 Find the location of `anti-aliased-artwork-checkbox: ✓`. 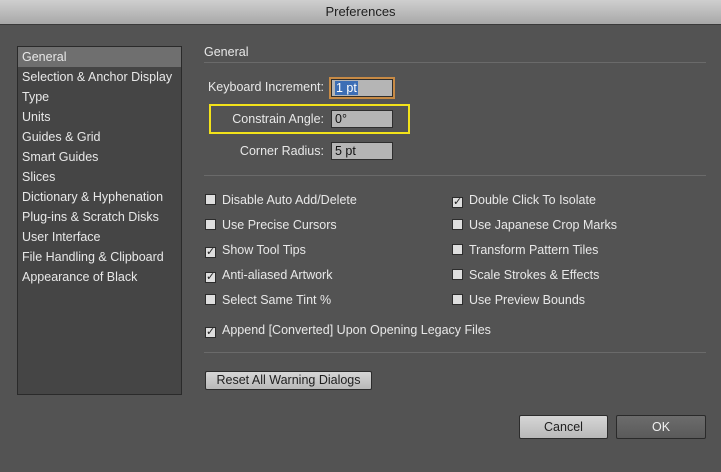

anti-aliased-artwork-checkbox: ✓ is located at coordinates (210, 277).